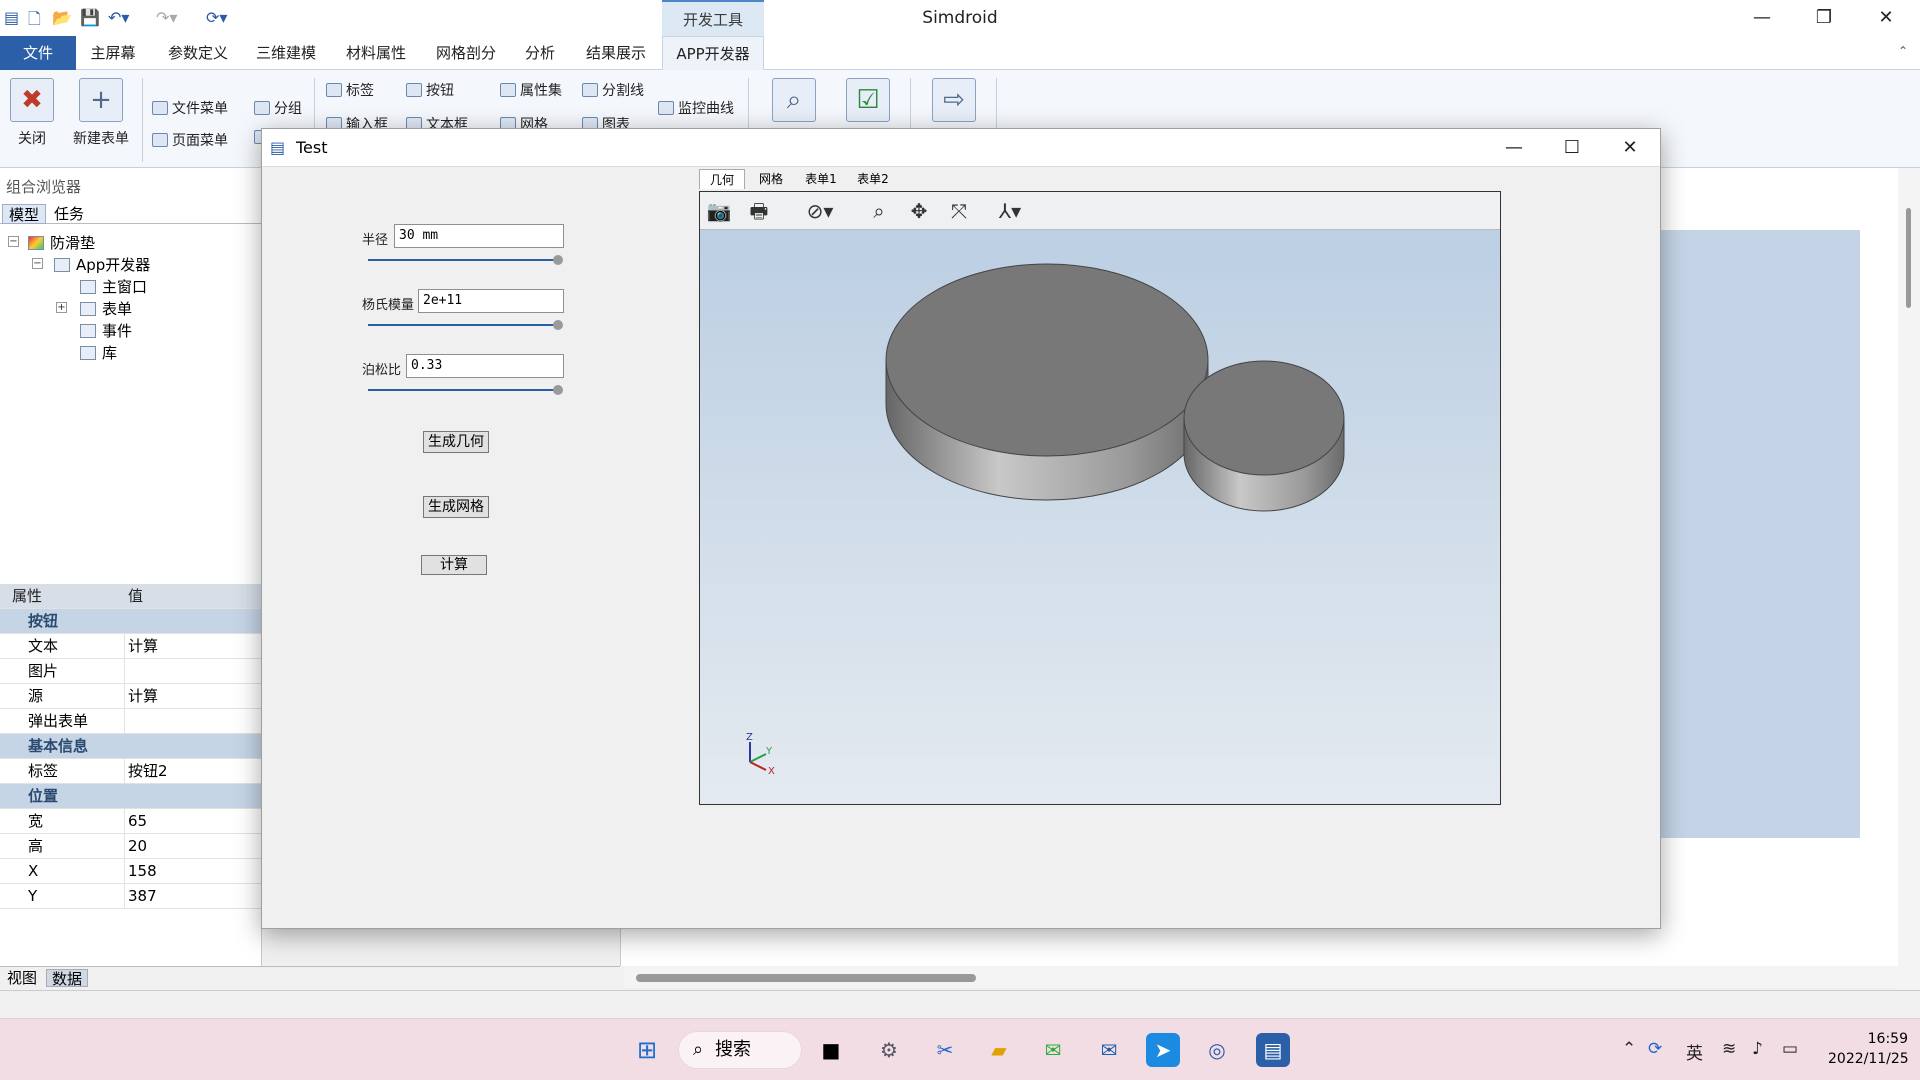 The width and height of the screenshot is (1920, 1080). Describe the element at coordinates (540, 53) in the screenshot. I see `tab-analysis: 分析` at that location.